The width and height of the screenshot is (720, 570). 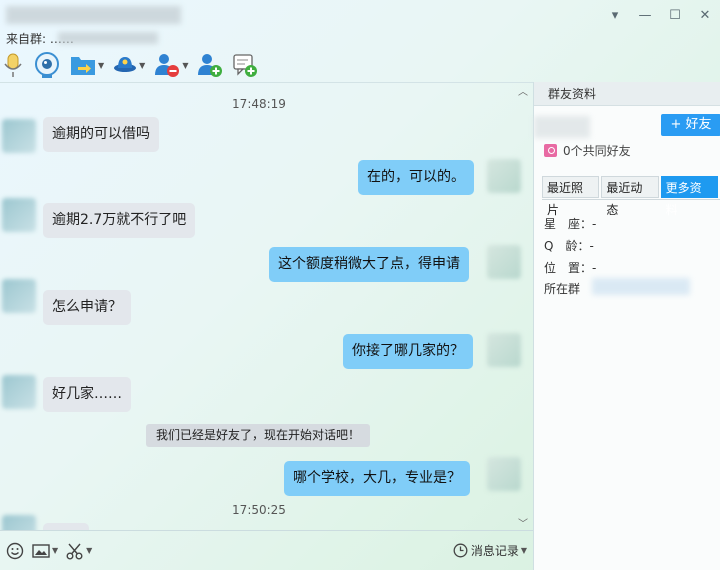 What do you see at coordinates (408, 351) in the screenshot?
I see `message-outgoing: 你接了哪几家的？` at bounding box center [408, 351].